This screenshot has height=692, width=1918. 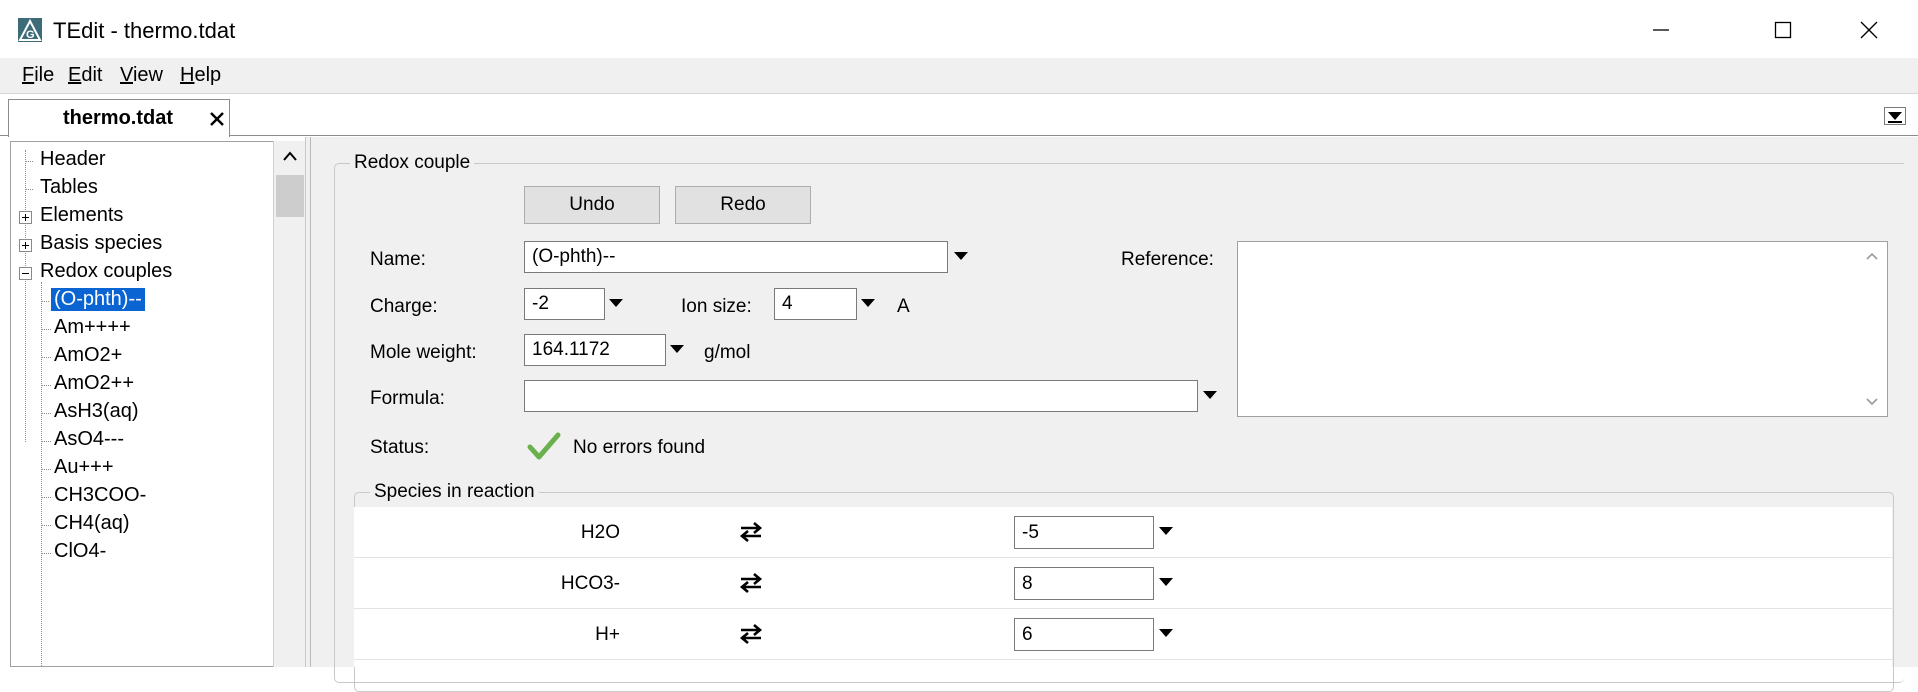 I want to click on tab-list-dropdown, so click(x=1895, y=116).